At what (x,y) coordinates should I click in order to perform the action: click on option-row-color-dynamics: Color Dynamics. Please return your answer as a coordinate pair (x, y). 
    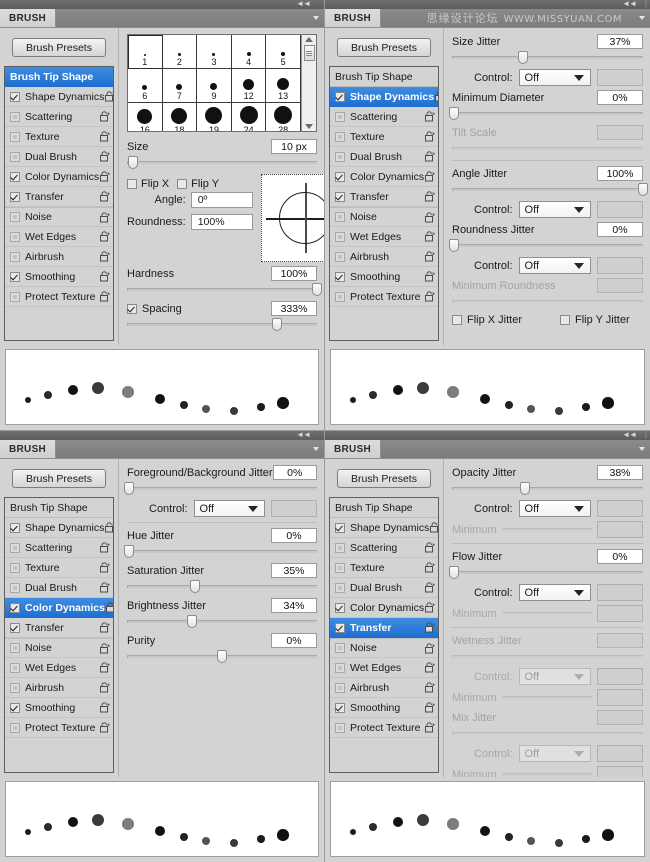
    Looking at the image, I should click on (59, 177).